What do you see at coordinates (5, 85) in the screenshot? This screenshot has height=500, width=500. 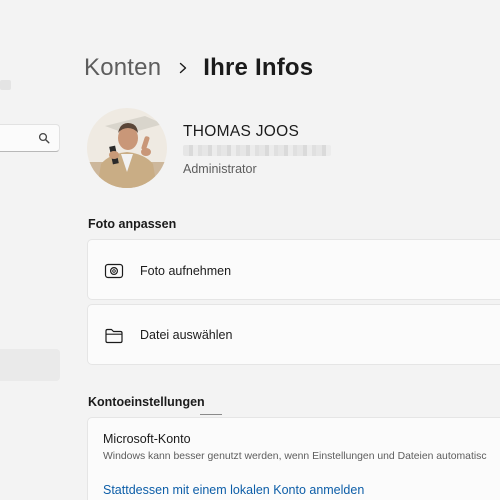 I see `nav-profile-fragment` at bounding box center [5, 85].